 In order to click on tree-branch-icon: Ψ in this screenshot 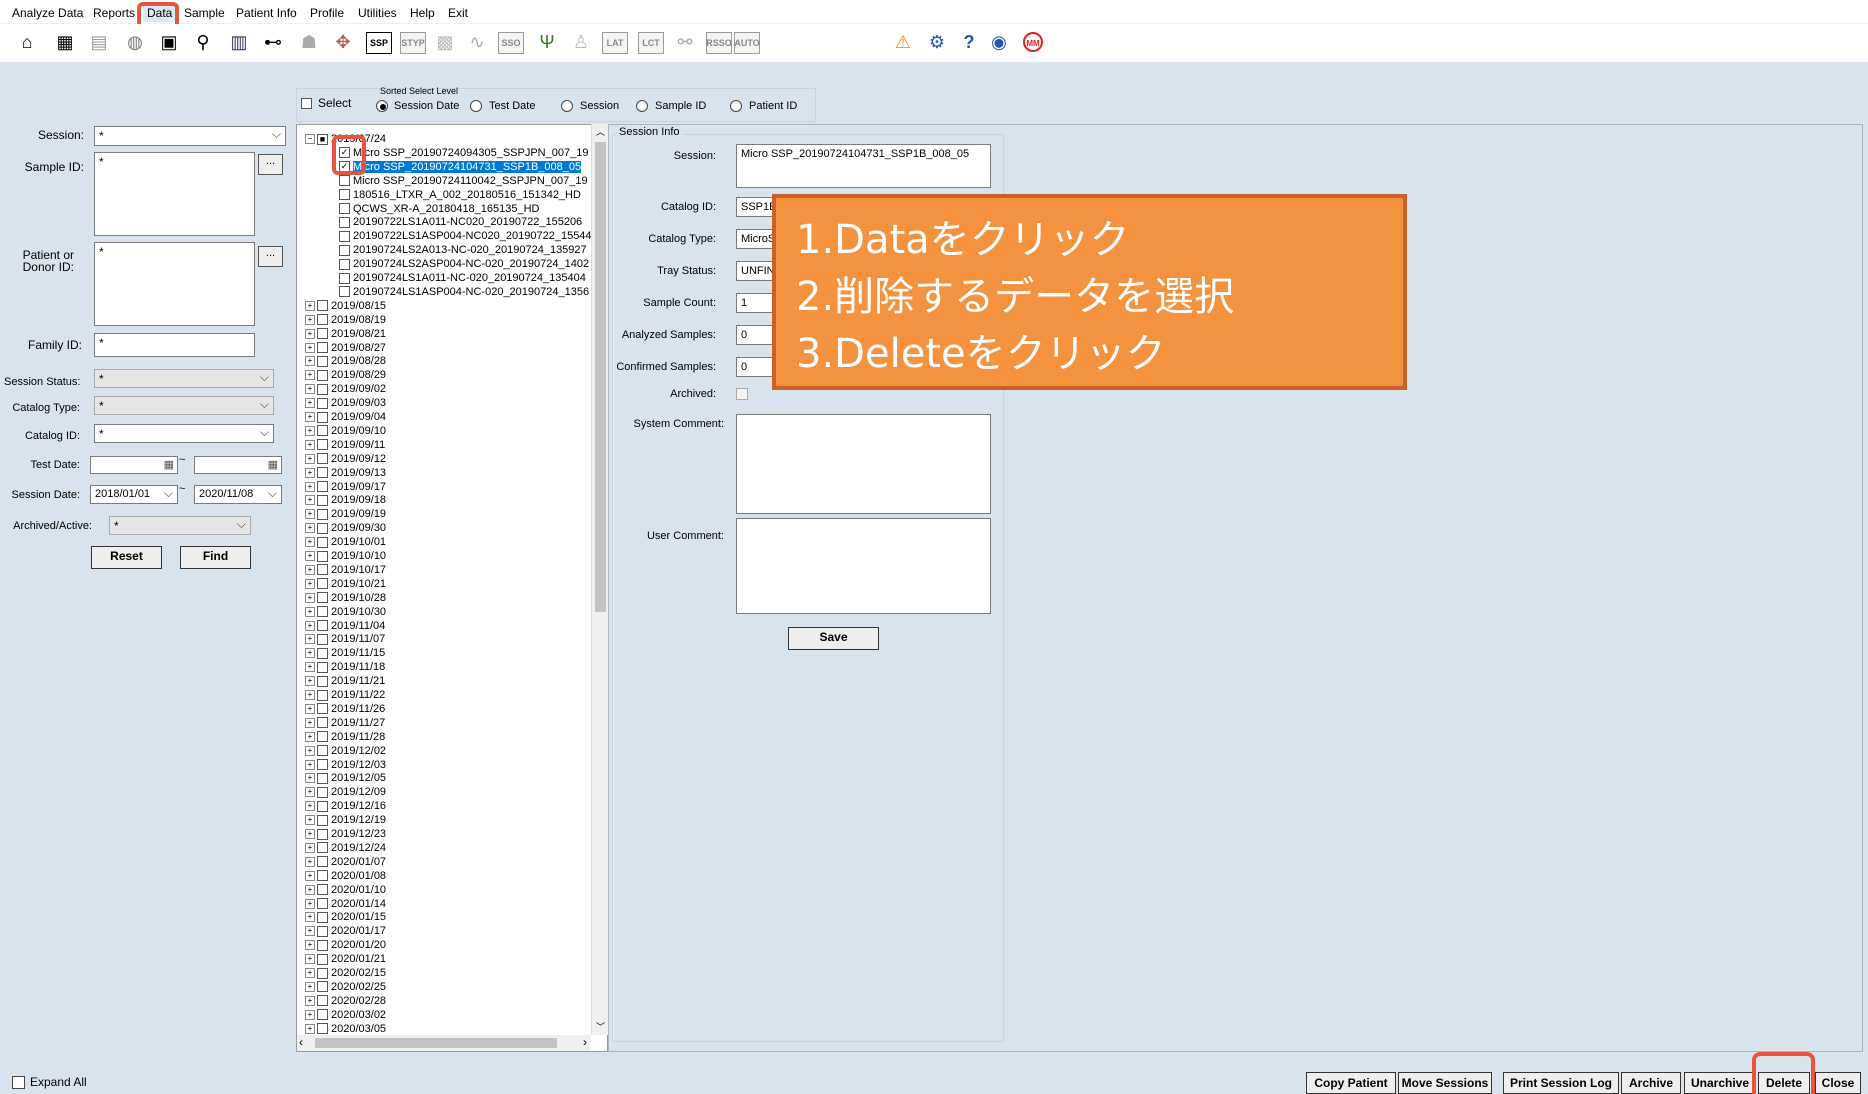, I will do `click(547, 42)`.